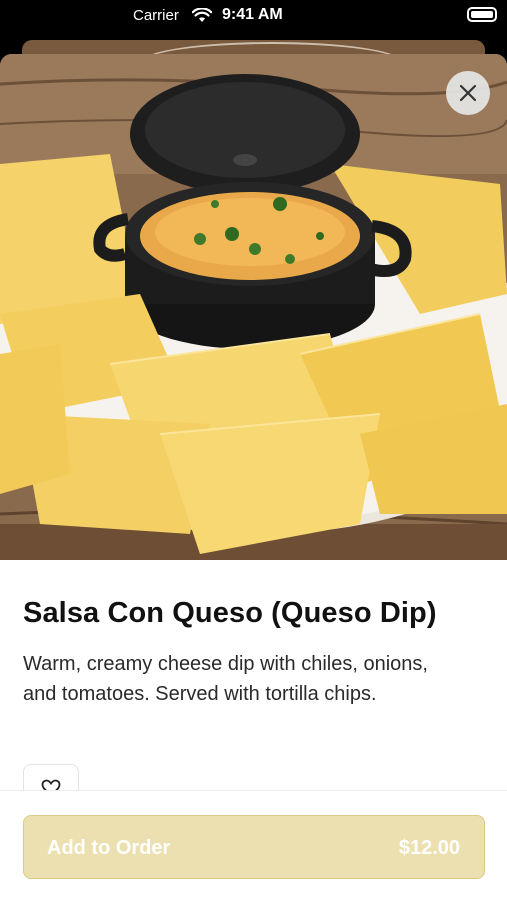 This screenshot has width=507, height=900. Describe the element at coordinates (230, 613) in the screenshot. I see `item-title: Salsa Con Queso (Queso Dip)` at that location.